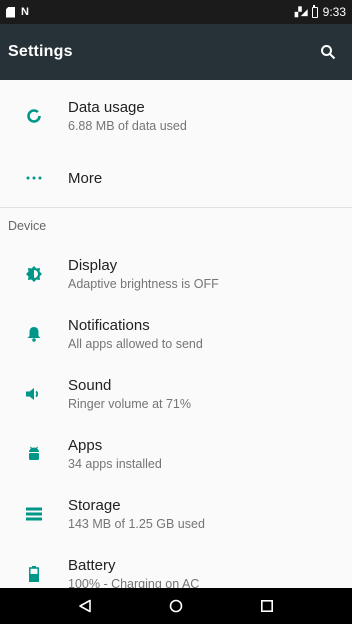 The height and width of the screenshot is (624, 352). I want to click on battery-icon, so click(34, 574).